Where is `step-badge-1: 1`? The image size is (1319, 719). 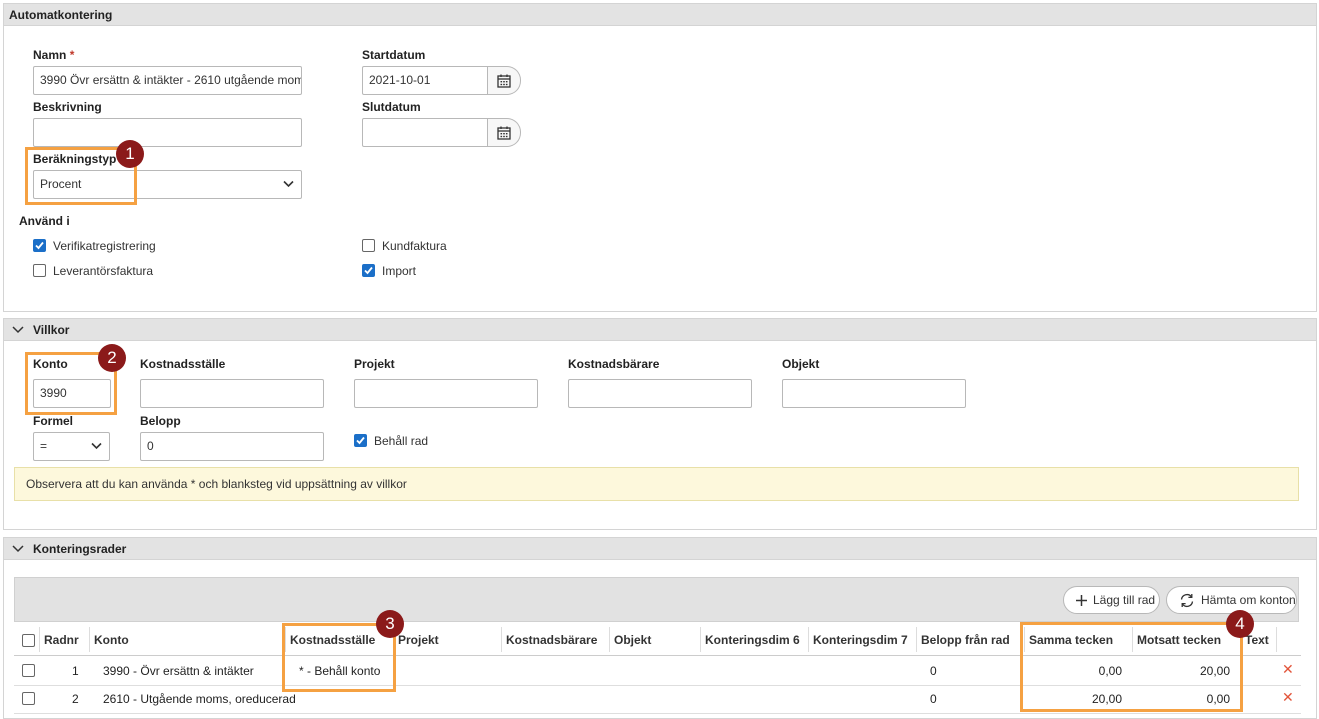
step-badge-1: 1 is located at coordinates (130, 154).